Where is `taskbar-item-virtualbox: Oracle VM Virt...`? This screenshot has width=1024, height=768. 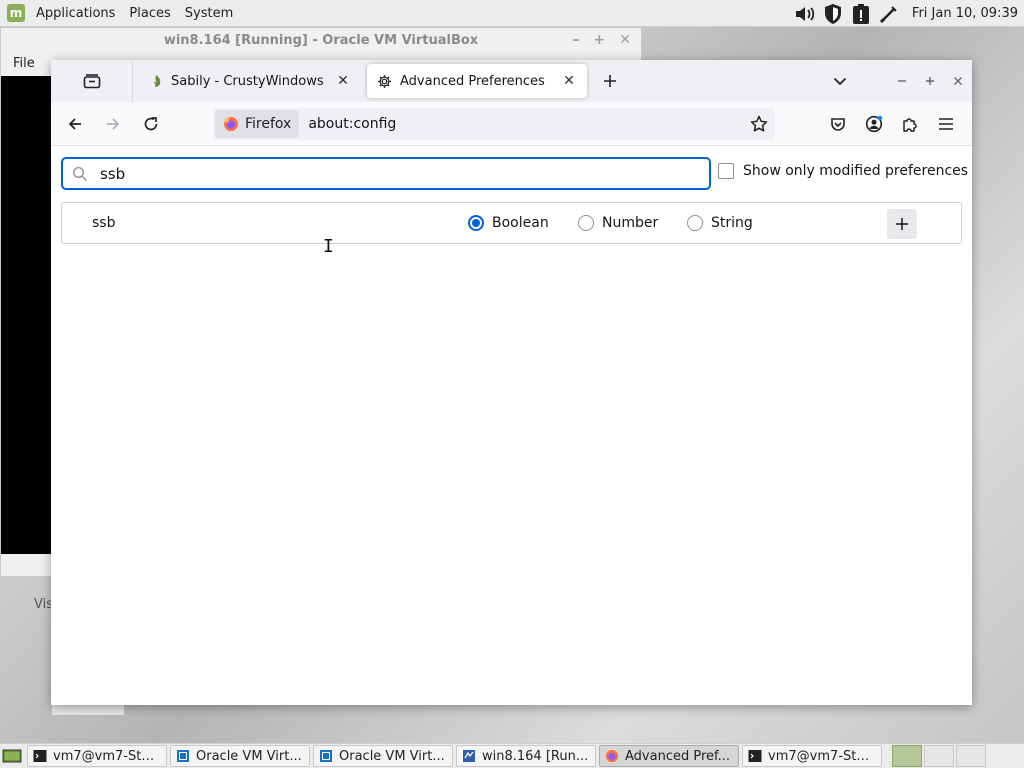
taskbar-item-virtualbox: Oracle VM Virt... is located at coordinates (240, 756).